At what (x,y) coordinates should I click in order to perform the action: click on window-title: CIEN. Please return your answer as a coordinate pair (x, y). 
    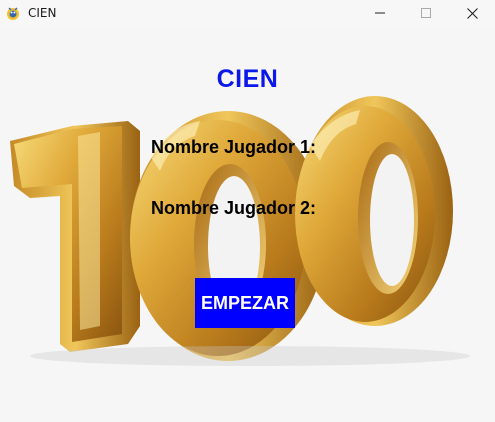
    Looking at the image, I should click on (42, 13).